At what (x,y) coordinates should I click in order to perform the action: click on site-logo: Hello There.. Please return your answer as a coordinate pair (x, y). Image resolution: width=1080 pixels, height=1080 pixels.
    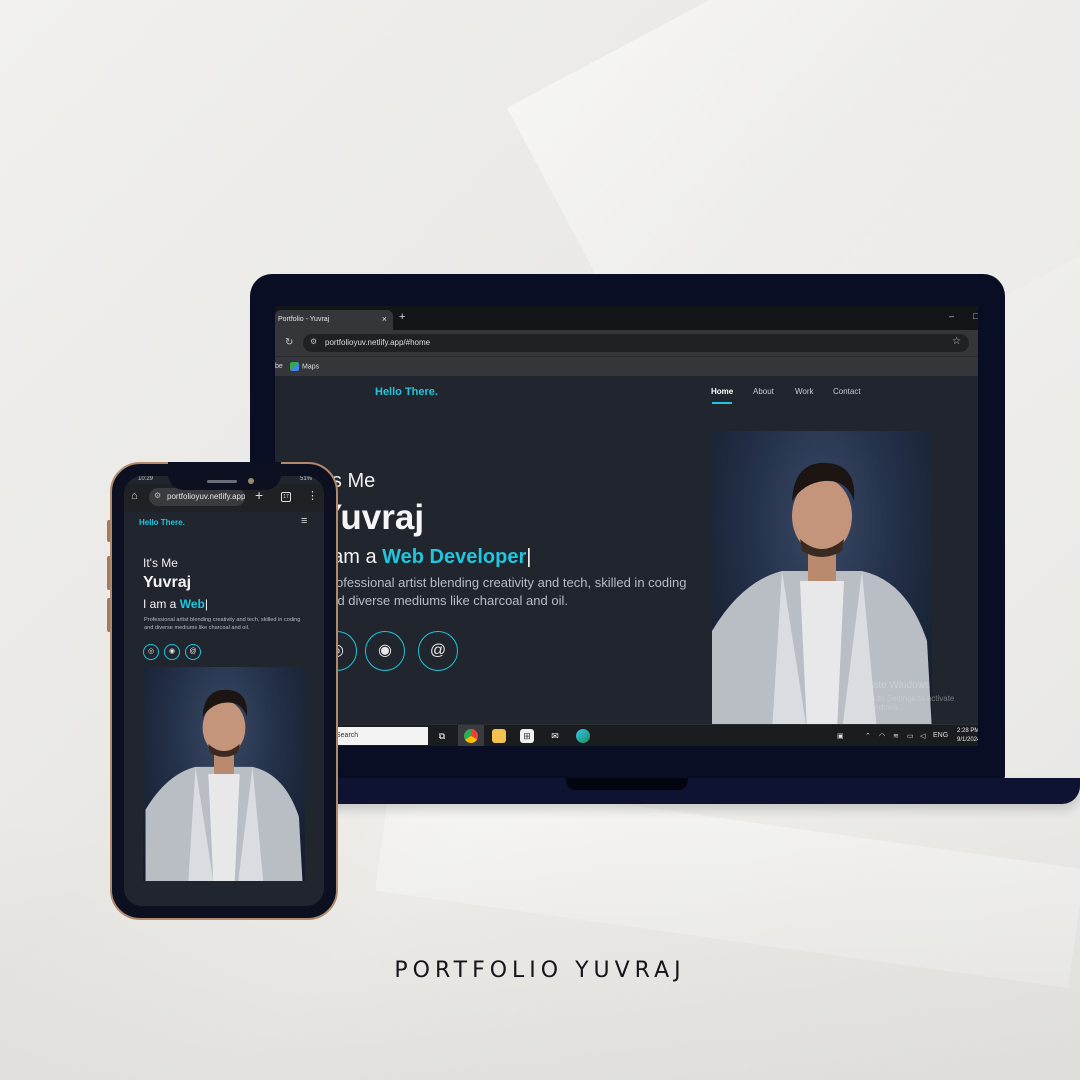
    Looking at the image, I should click on (406, 392).